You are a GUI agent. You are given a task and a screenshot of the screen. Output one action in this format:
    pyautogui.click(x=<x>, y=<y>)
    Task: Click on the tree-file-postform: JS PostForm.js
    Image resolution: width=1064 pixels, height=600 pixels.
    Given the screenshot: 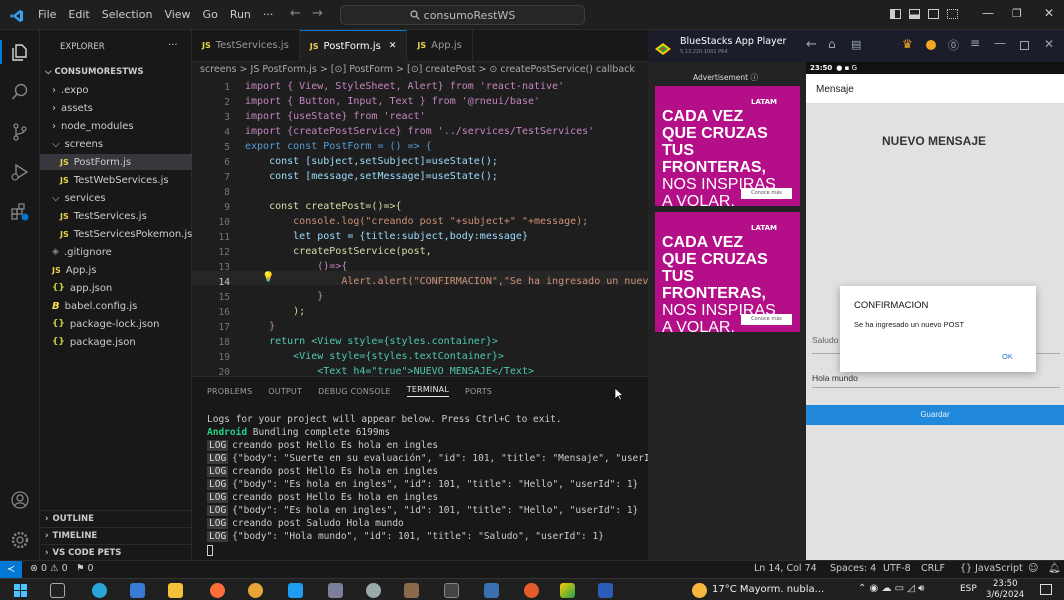 What is the action you would take?
    pyautogui.click(x=116, y=162)
    